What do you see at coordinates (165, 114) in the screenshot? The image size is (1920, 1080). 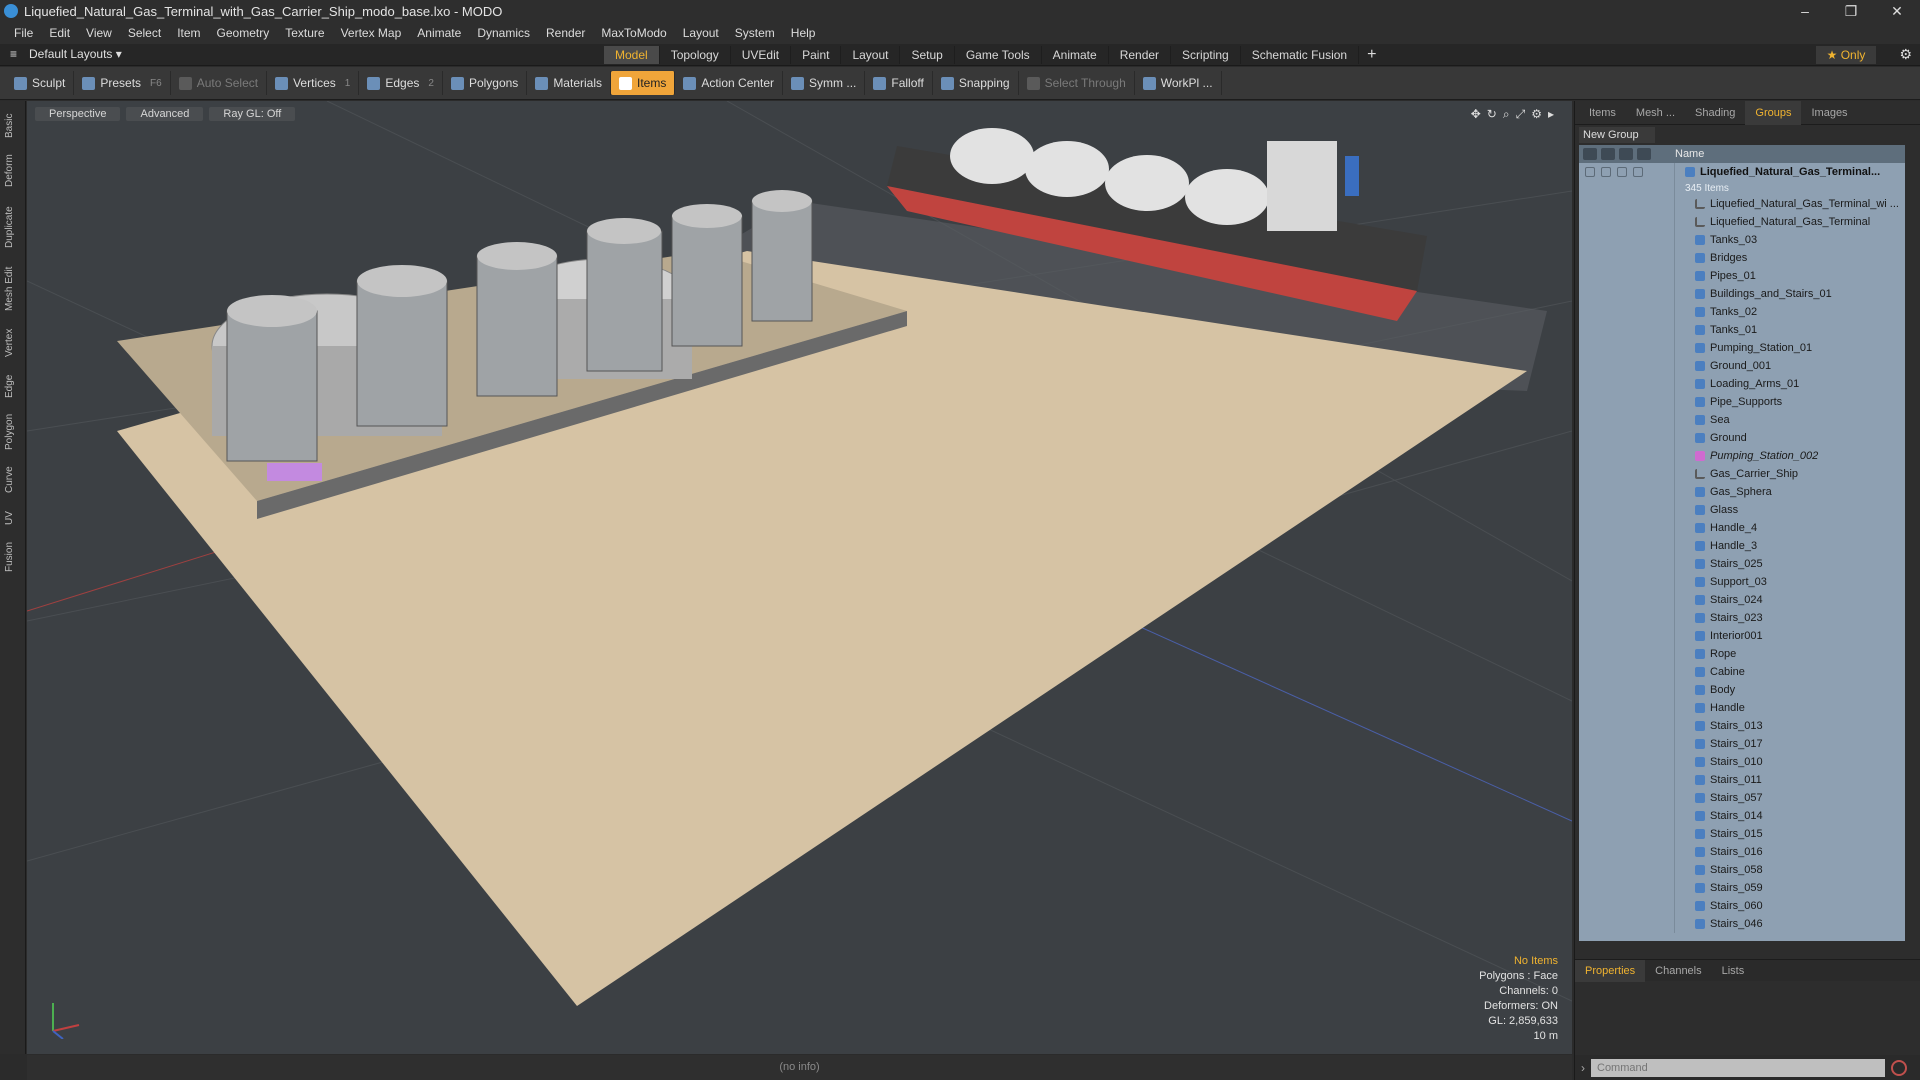 I see `shading-mode-dropdown: Advanced` at bounding box center [165, 114].